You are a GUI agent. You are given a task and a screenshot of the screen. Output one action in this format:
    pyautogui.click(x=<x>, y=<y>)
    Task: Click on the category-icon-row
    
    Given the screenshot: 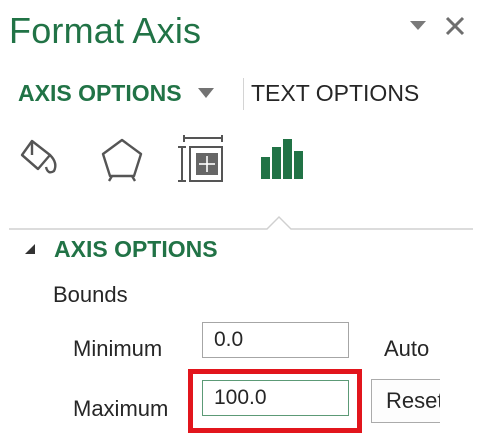 What is the action you would take?
    pyautogui.click(x=178, y=160)
    